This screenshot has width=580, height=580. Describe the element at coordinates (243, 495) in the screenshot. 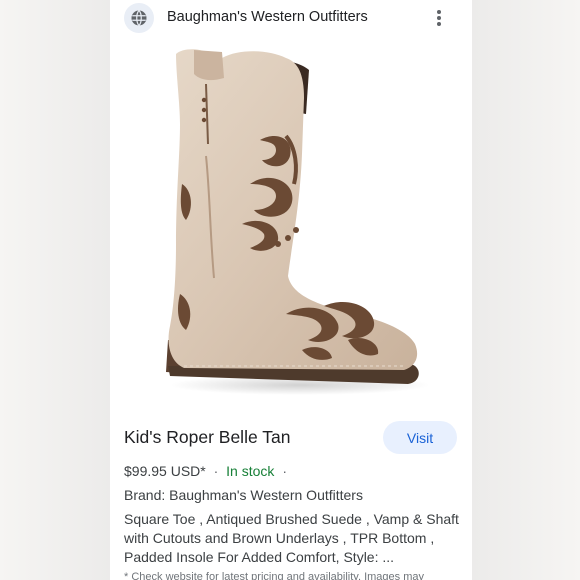

I see `brand: Brand: Baughman's Western Outfitters` at that location.